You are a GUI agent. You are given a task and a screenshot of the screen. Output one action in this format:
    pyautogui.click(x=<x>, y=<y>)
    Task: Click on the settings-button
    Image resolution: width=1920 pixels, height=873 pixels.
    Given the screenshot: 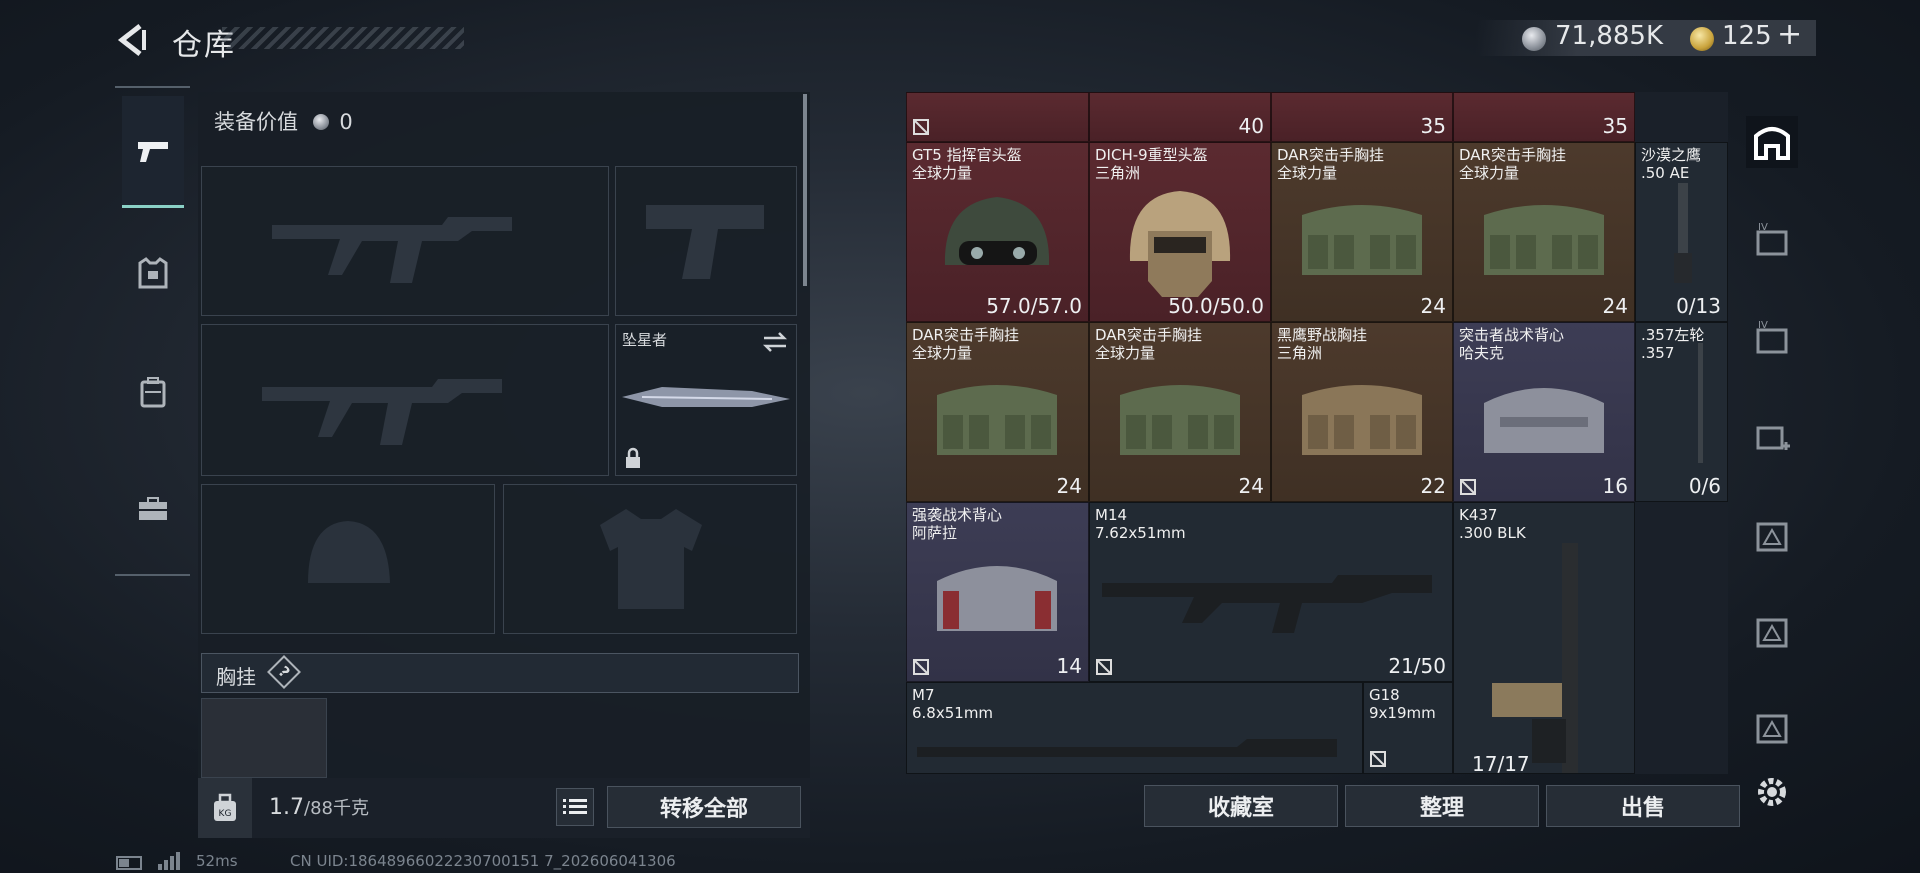 What is the action you would take?
    pyautogui.click(x=1772, y=792)
    